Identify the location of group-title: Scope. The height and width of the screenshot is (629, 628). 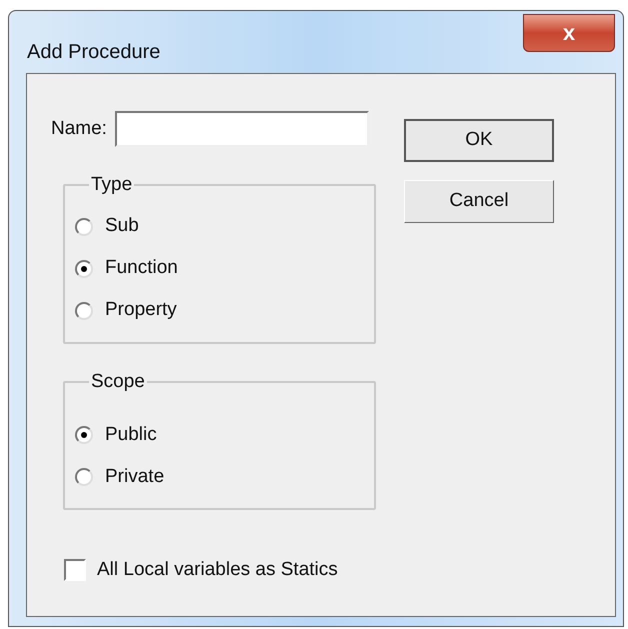
(118, 382).